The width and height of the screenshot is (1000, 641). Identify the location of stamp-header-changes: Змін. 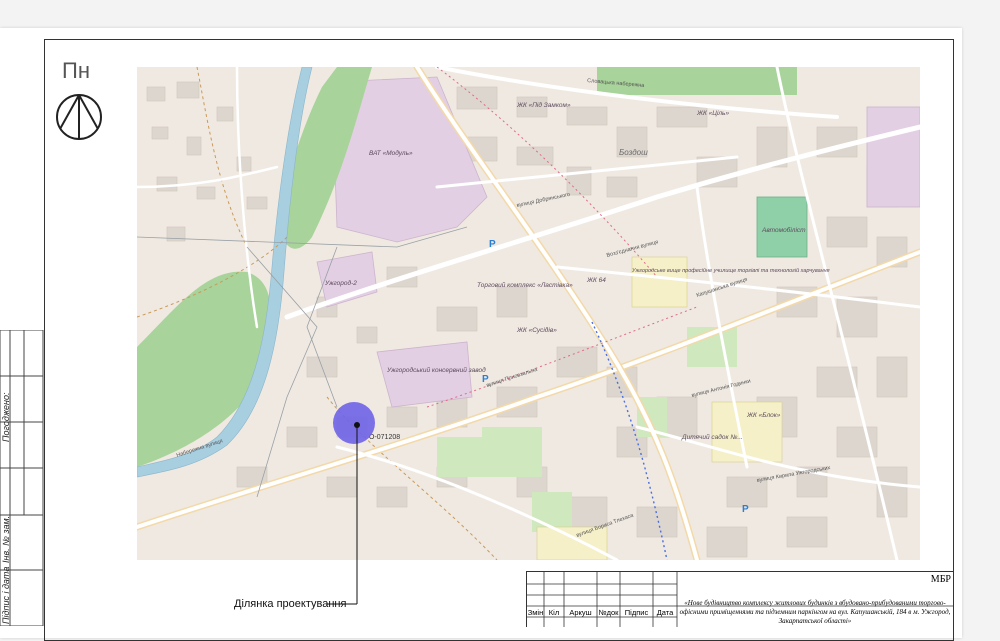
(535, 612).